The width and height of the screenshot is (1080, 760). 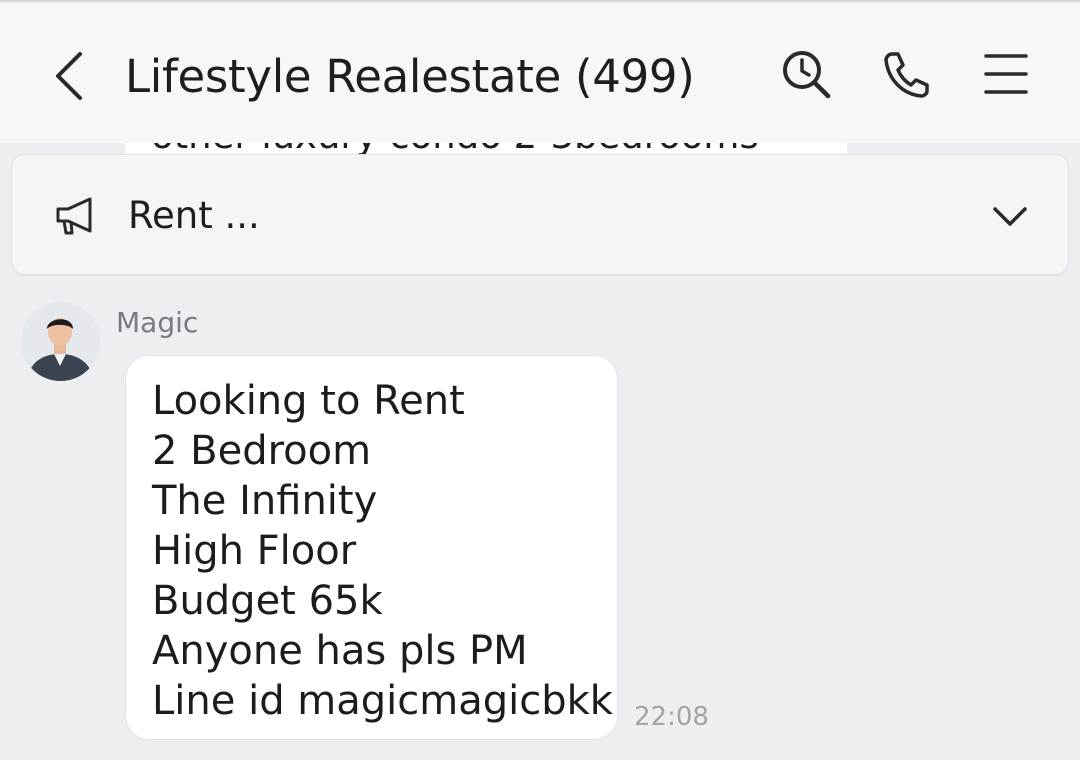 I want to click on message-line: High Floor, so click(x=254, y=551).